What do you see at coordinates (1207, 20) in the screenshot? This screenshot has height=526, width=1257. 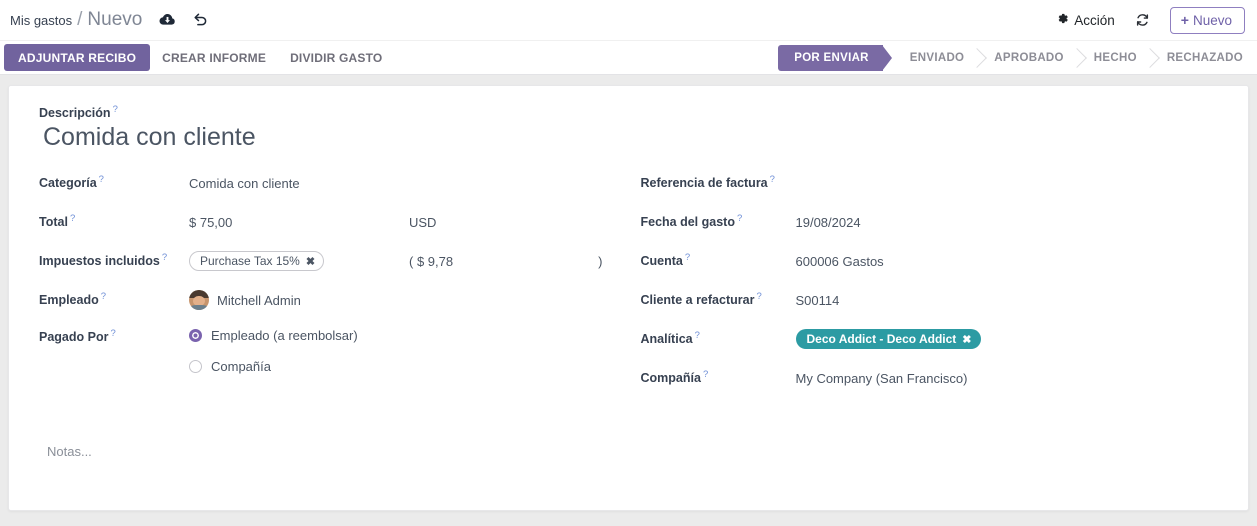 I see `new-button: + Nuevo` at bounding box center [1207, 20].